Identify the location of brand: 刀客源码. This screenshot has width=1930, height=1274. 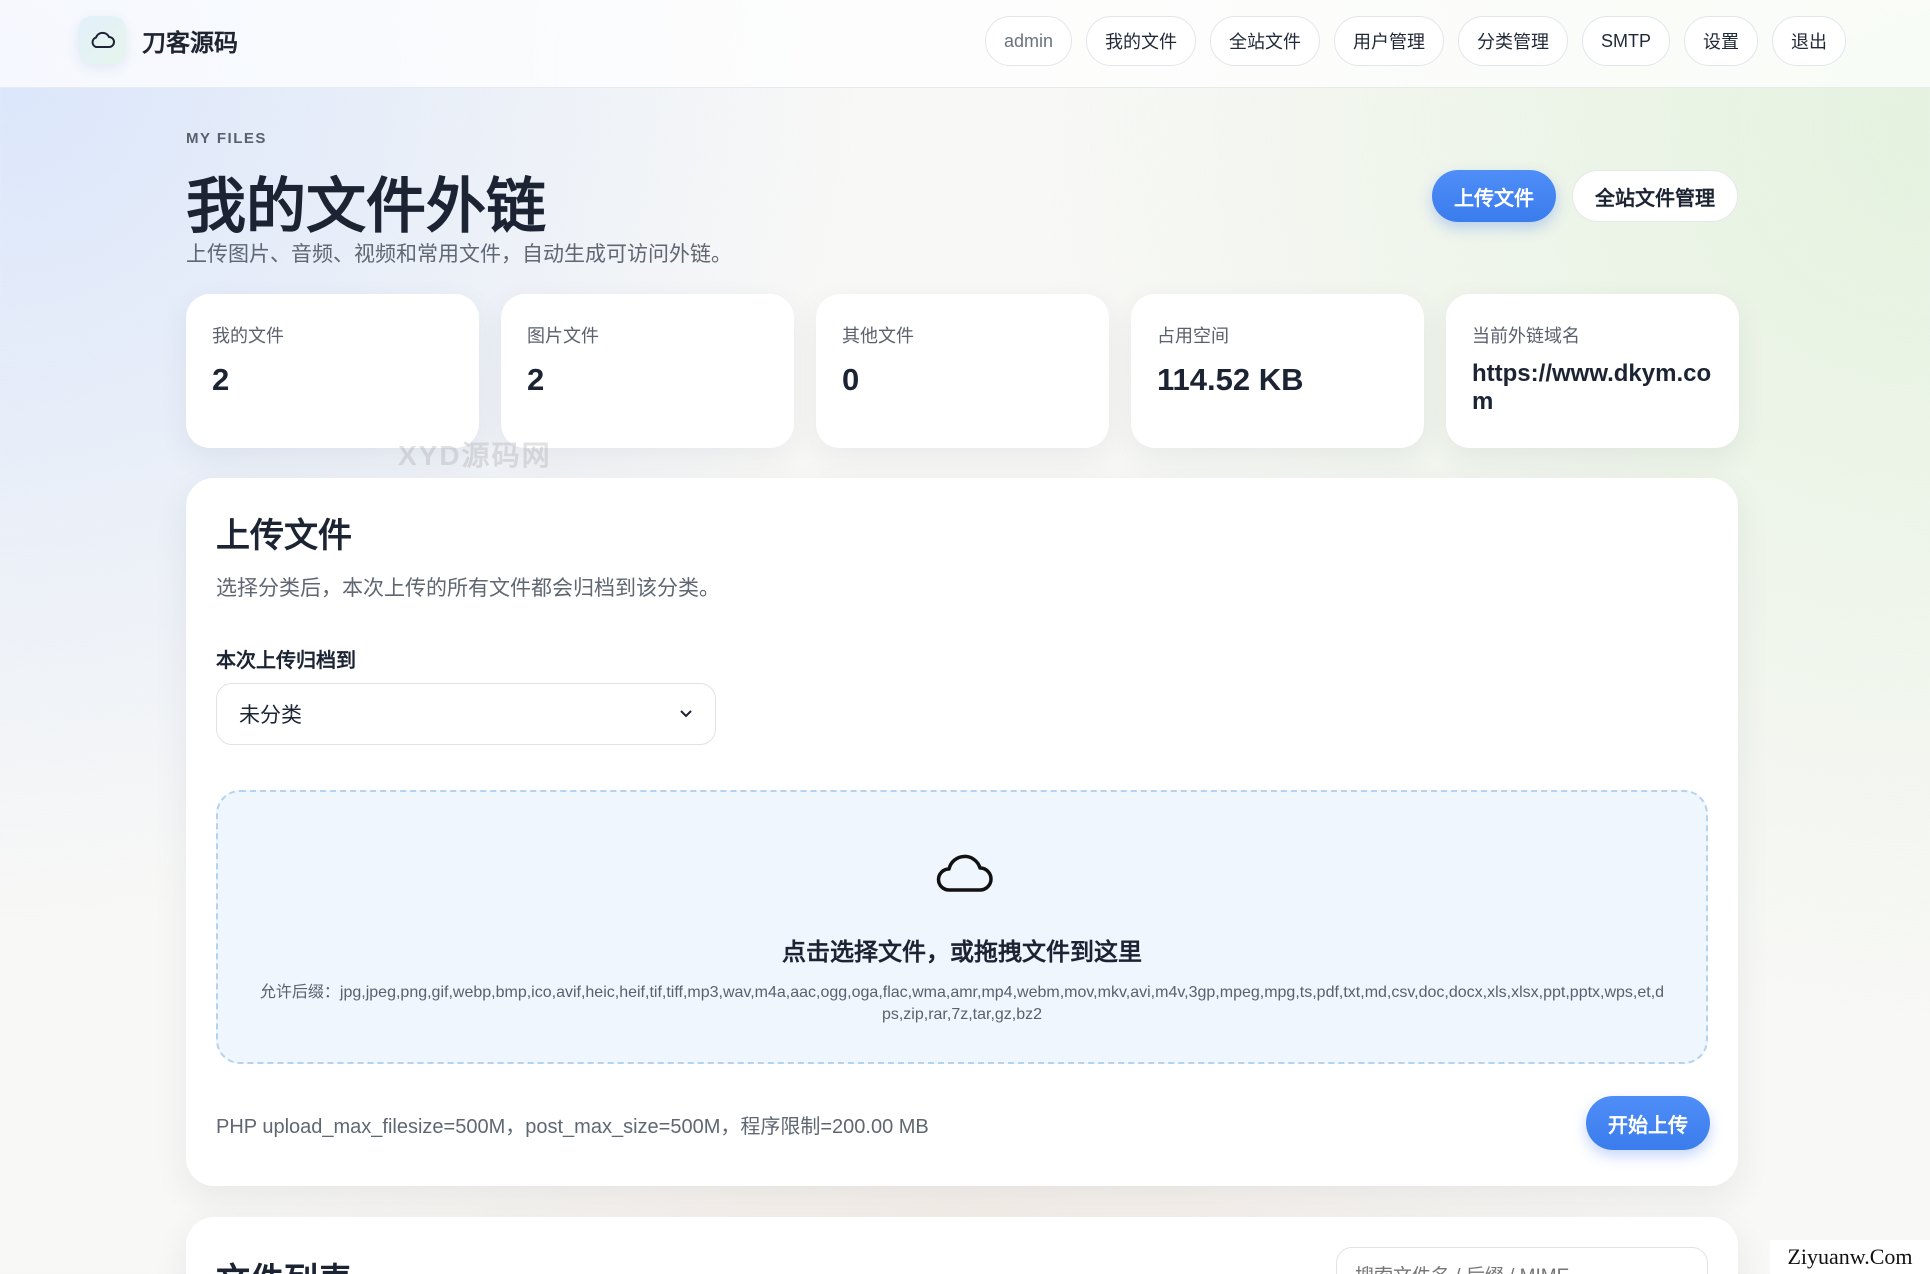
(158, 40).